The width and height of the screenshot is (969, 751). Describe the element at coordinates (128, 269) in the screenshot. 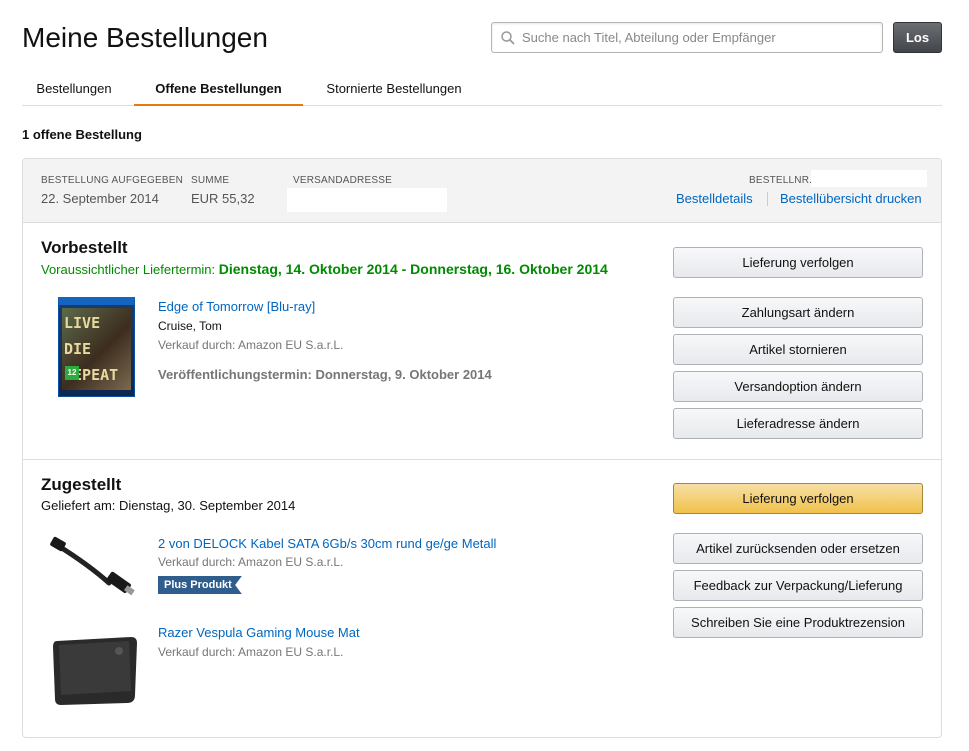

I see `expected-delivery-label: Voraussichtlicher Liefertermin:` at that location.